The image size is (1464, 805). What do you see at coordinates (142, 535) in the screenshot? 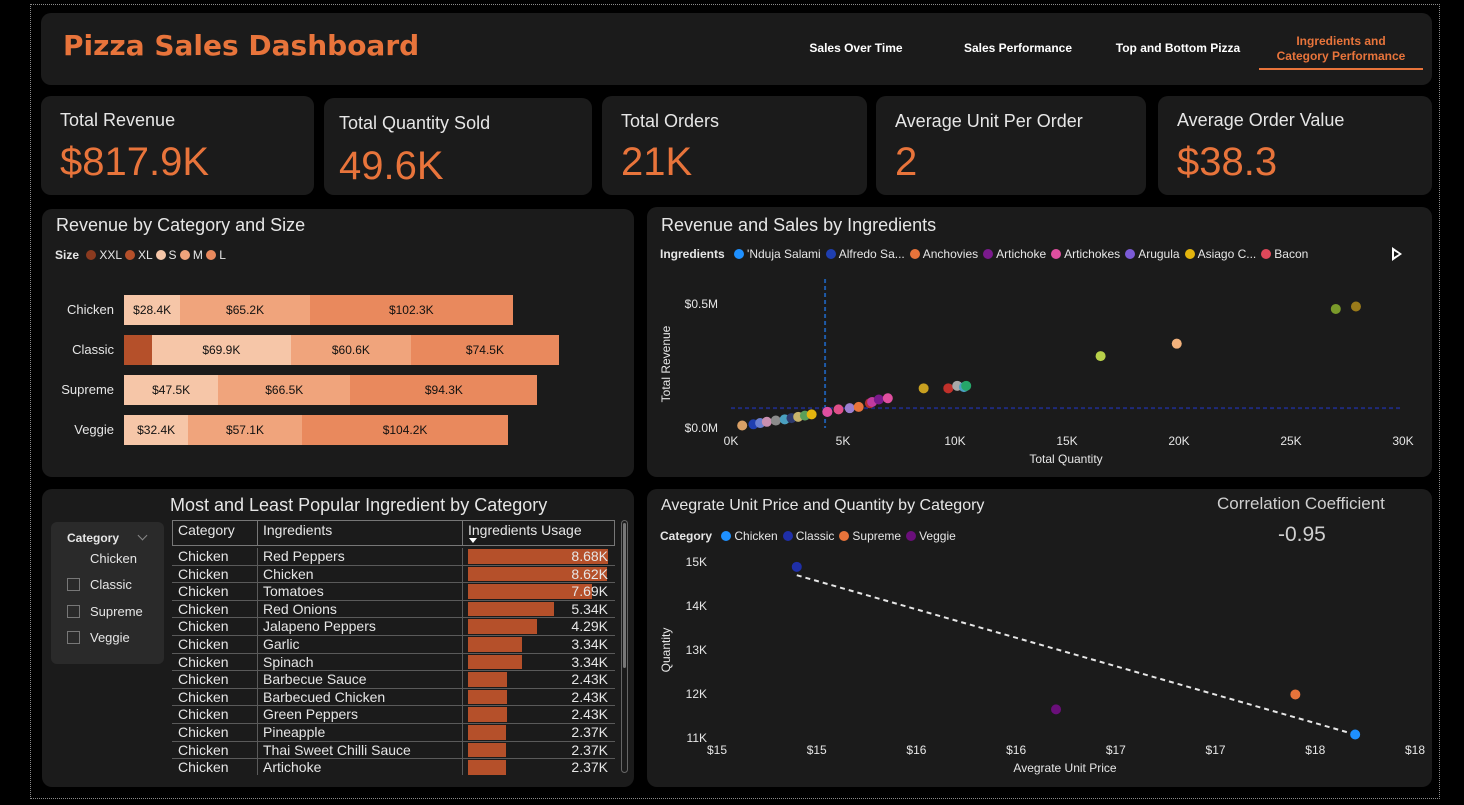
I see `chevron-down-icon` at bounding box center [142, 535].